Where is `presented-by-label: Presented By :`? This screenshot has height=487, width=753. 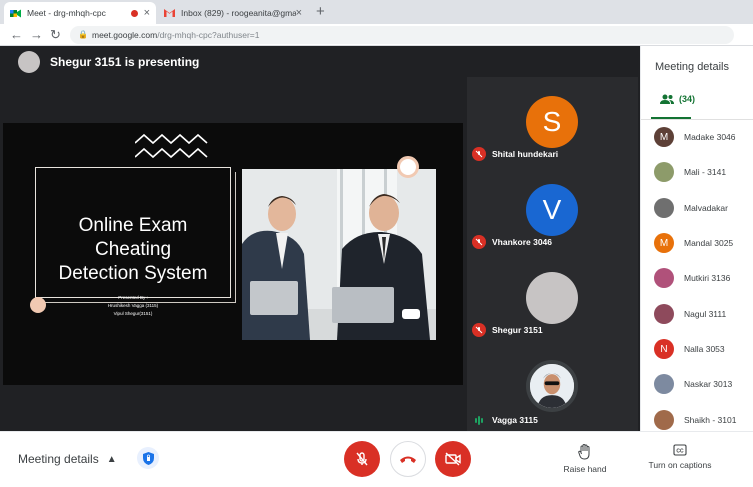 presented-by-label: Presented By : is located at coordinates (133, 297).